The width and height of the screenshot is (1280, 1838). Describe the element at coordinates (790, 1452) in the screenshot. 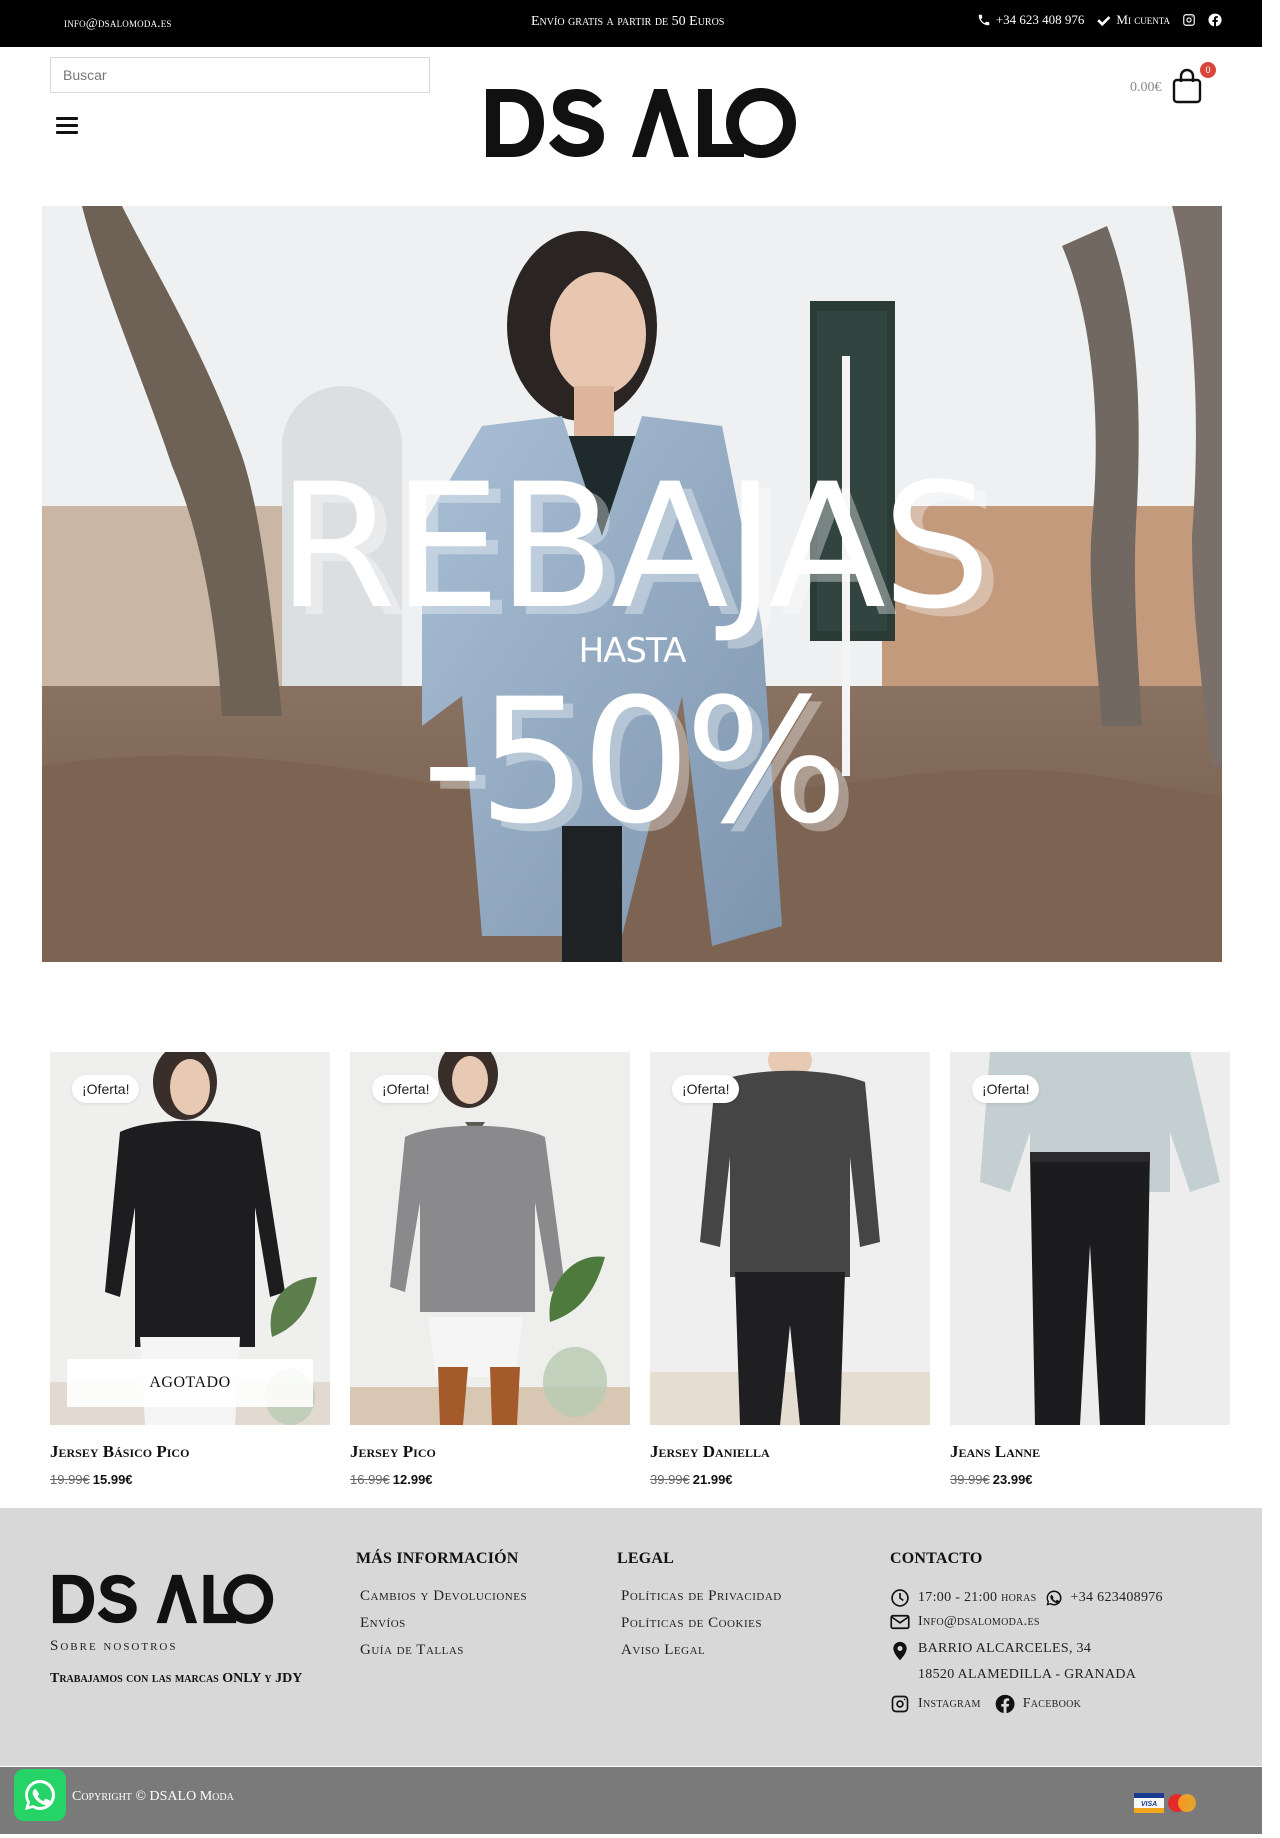

I see `product-name: Jersey Daniella` at that location.